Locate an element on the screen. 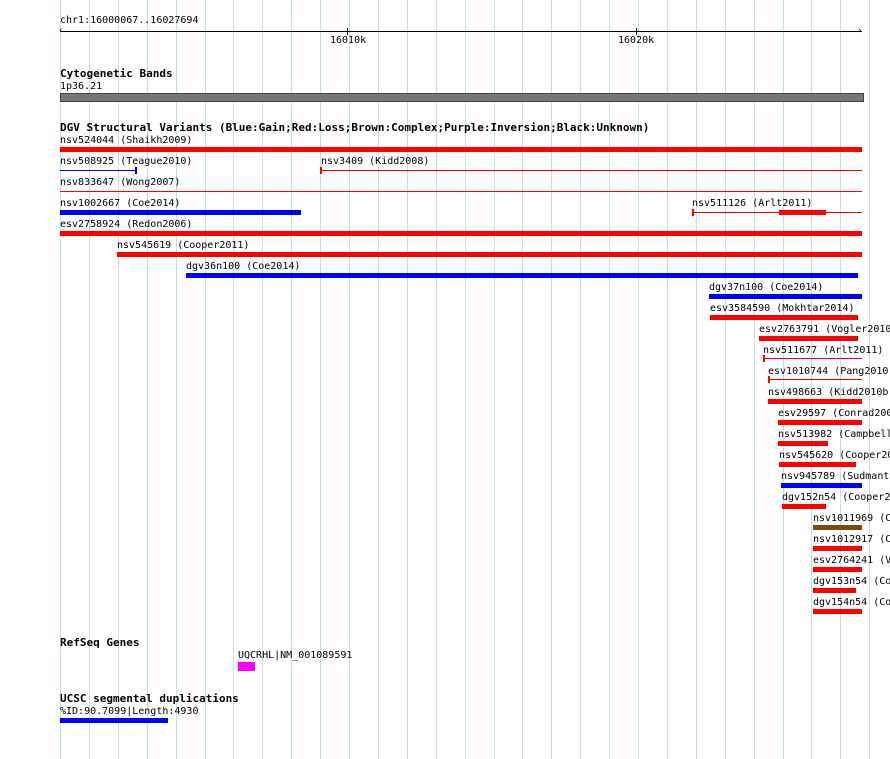 This screenshot has height=759, width=890. cytoband-label: 1p36.21 is located at coordinates (81, 86).